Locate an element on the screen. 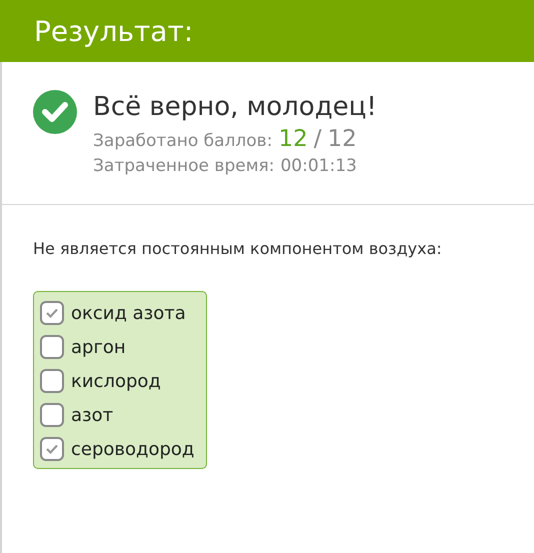 The image size is (534, 553). time-value: 00:01:13 is located at coordinates (318, 166).